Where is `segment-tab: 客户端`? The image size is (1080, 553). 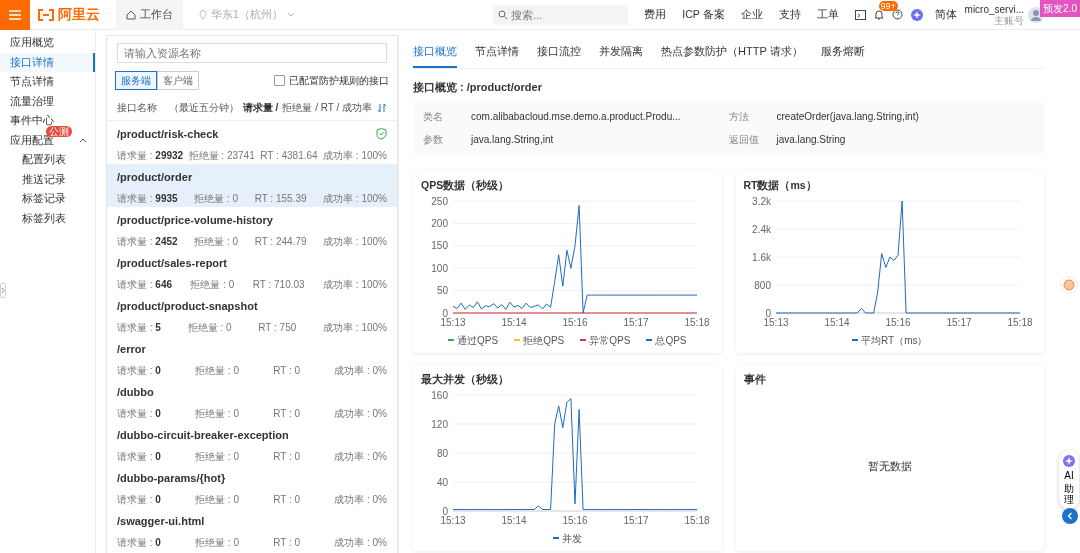 segment-tab: 客户端 is located at coordinates (178, 80).